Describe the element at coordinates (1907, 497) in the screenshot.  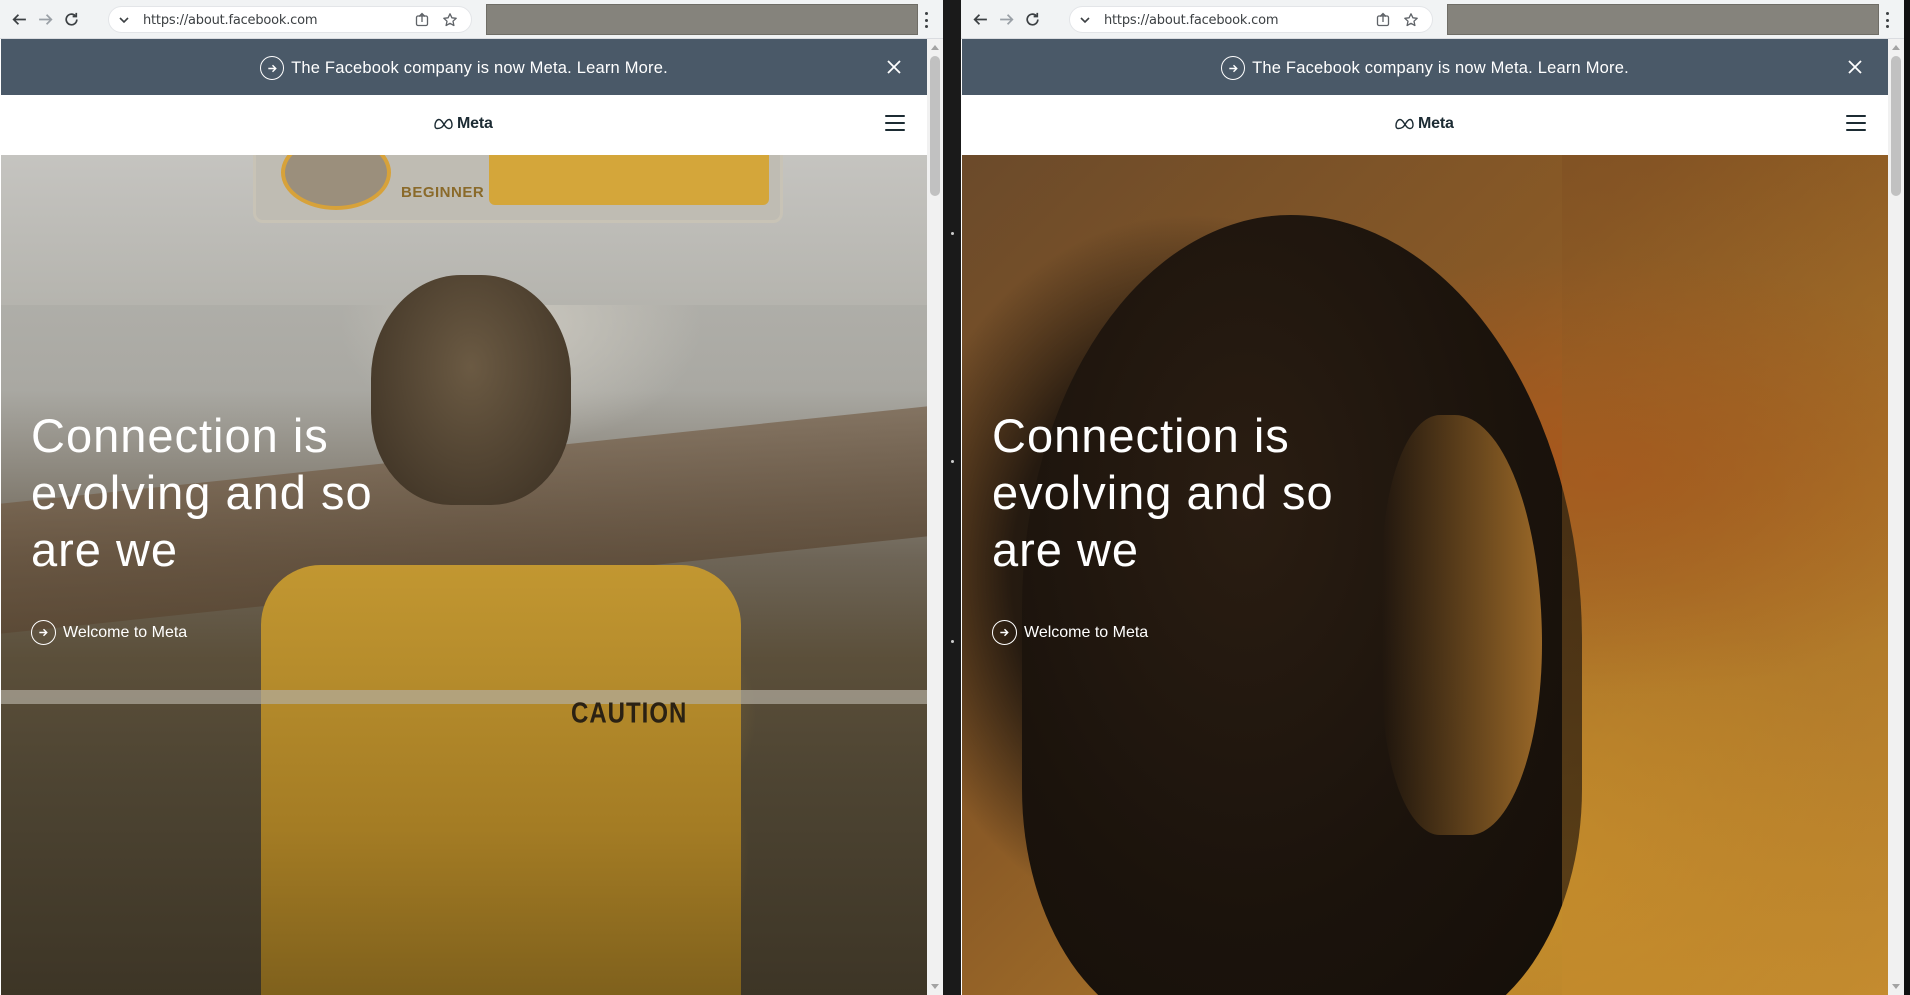
I see `screen-edge` at that location.